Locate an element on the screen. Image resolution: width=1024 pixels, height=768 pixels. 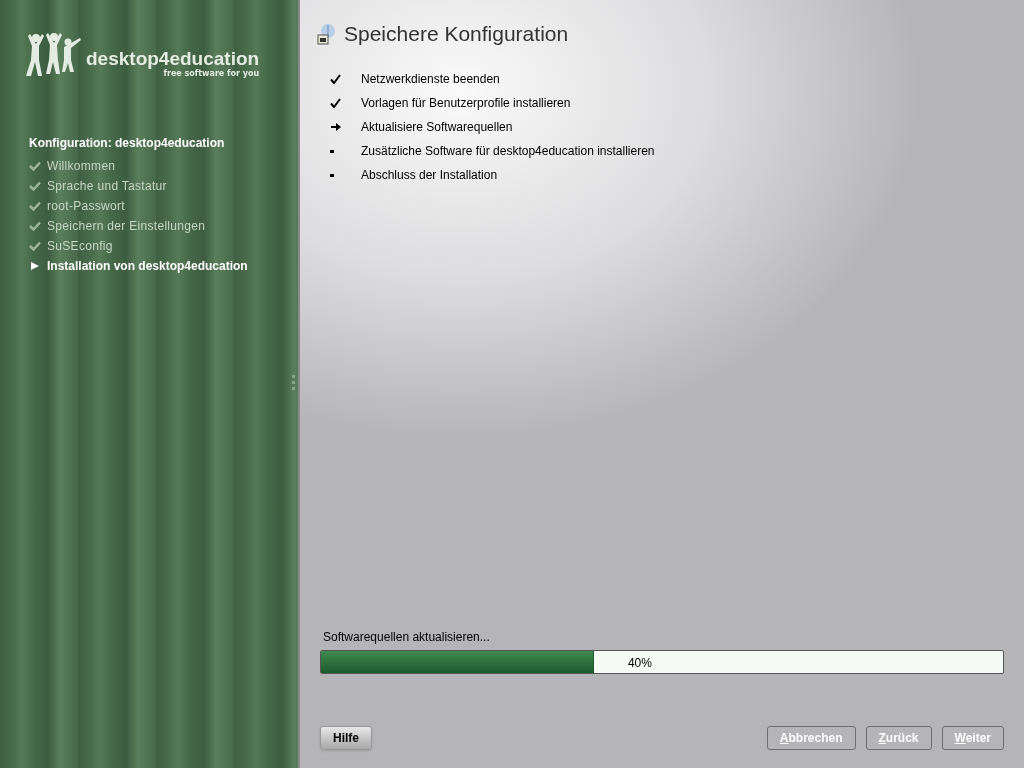
sidebar-step: Speichern der Einstellungen is located at coordinates (126, 226).